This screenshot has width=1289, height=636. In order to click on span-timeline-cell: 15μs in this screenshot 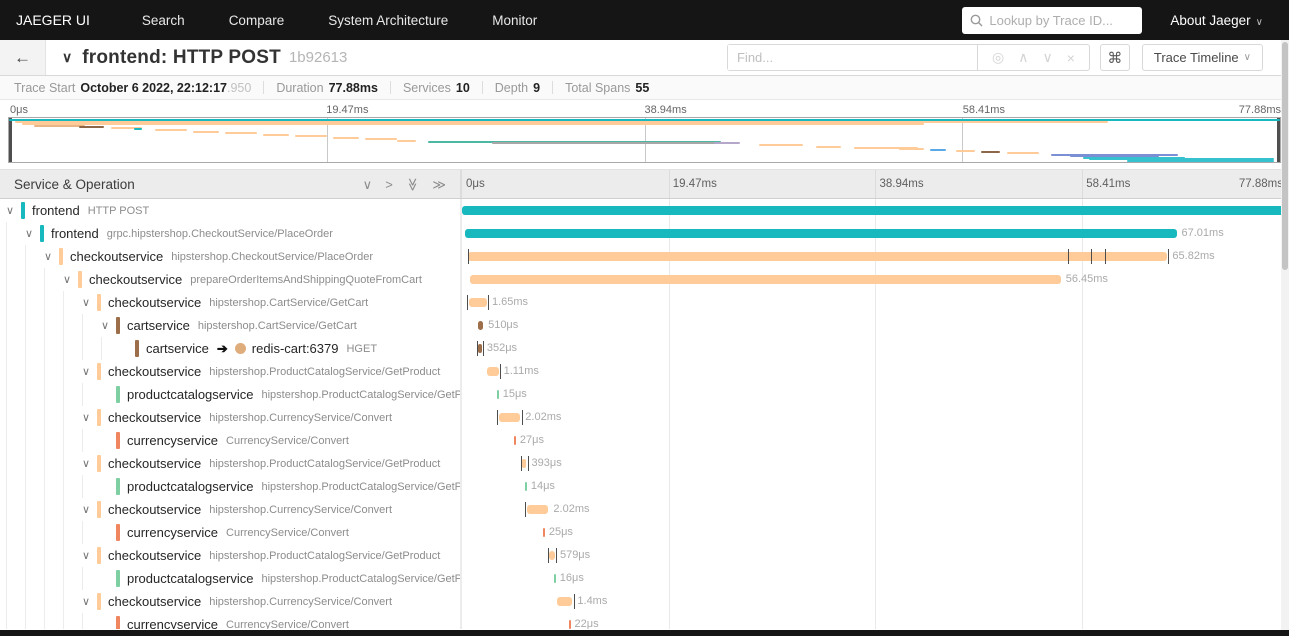, I will do `click(875, 394)`.